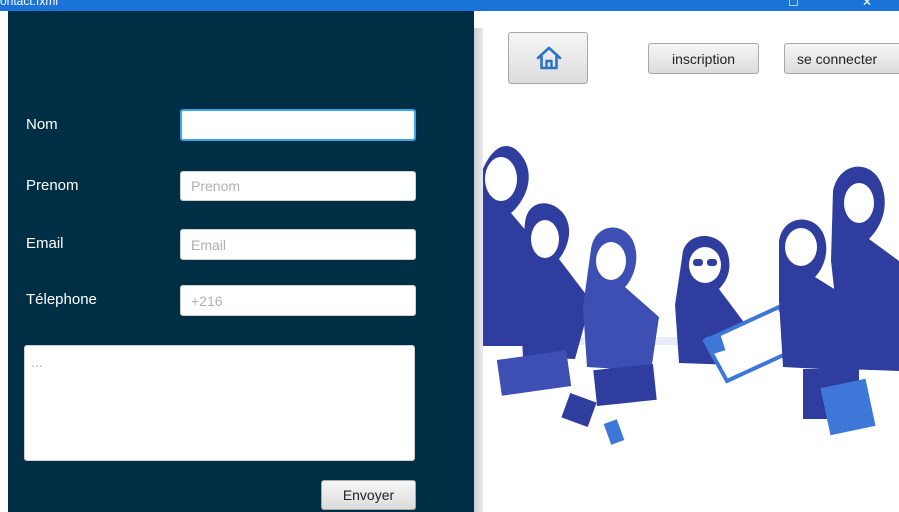 Image resolution: width=899 pixels, height=512 pixels. What do you see at coordinates (52, 185) in the screenshot?
I see `prenom-label: Prenom` at bounding box center [52, 185].